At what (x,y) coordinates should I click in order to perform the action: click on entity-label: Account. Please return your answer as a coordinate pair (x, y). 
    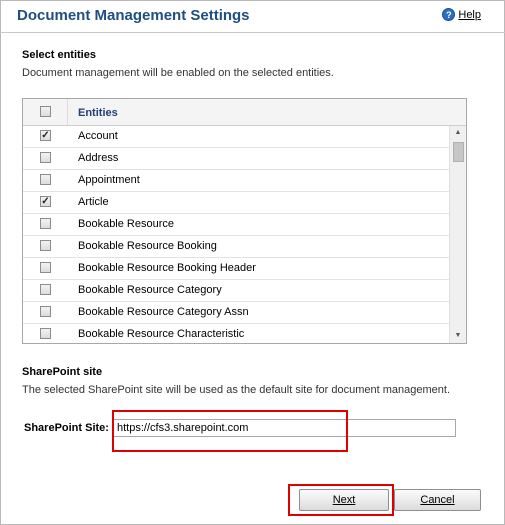
    Looking at the image, I should click on (98, 136).